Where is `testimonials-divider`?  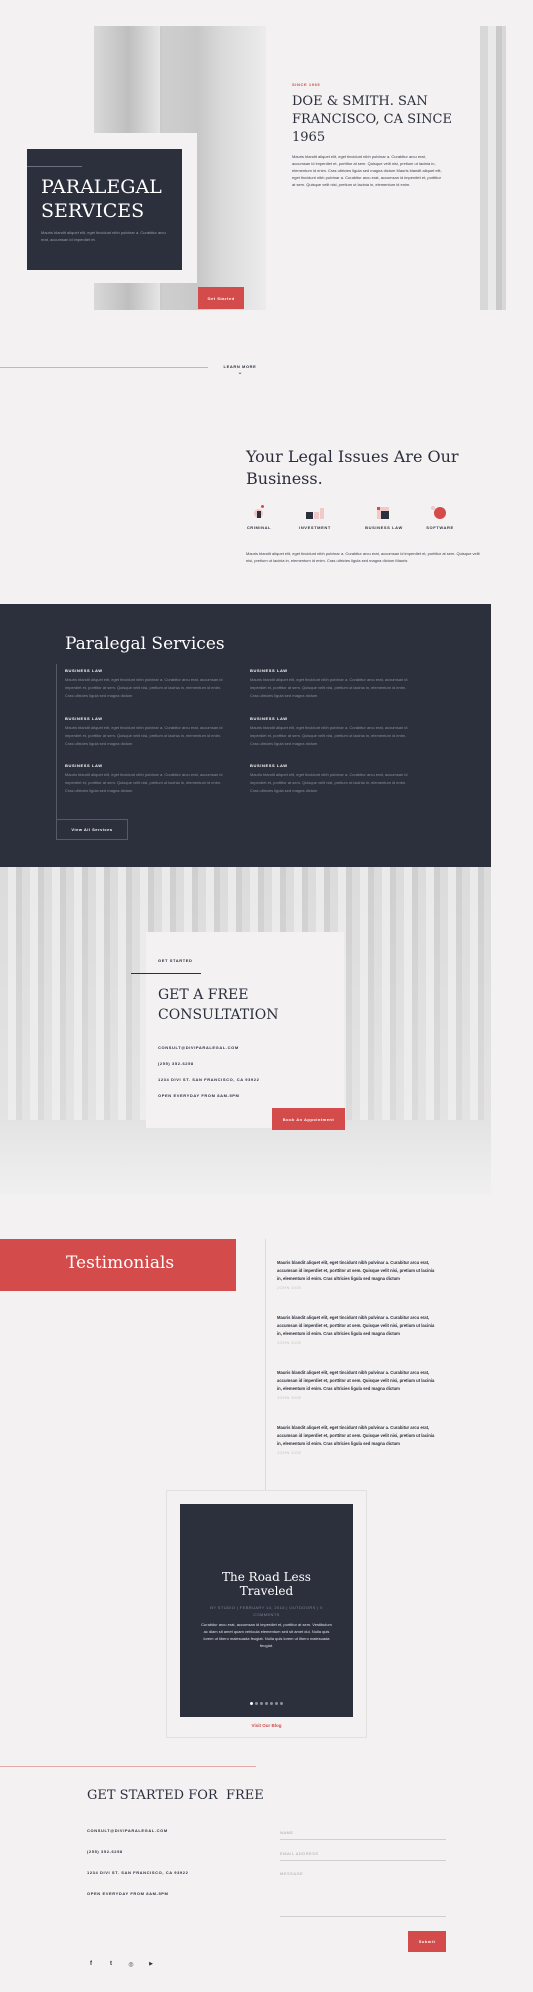 testimonials-divider is located at coordinates (265, 1367).